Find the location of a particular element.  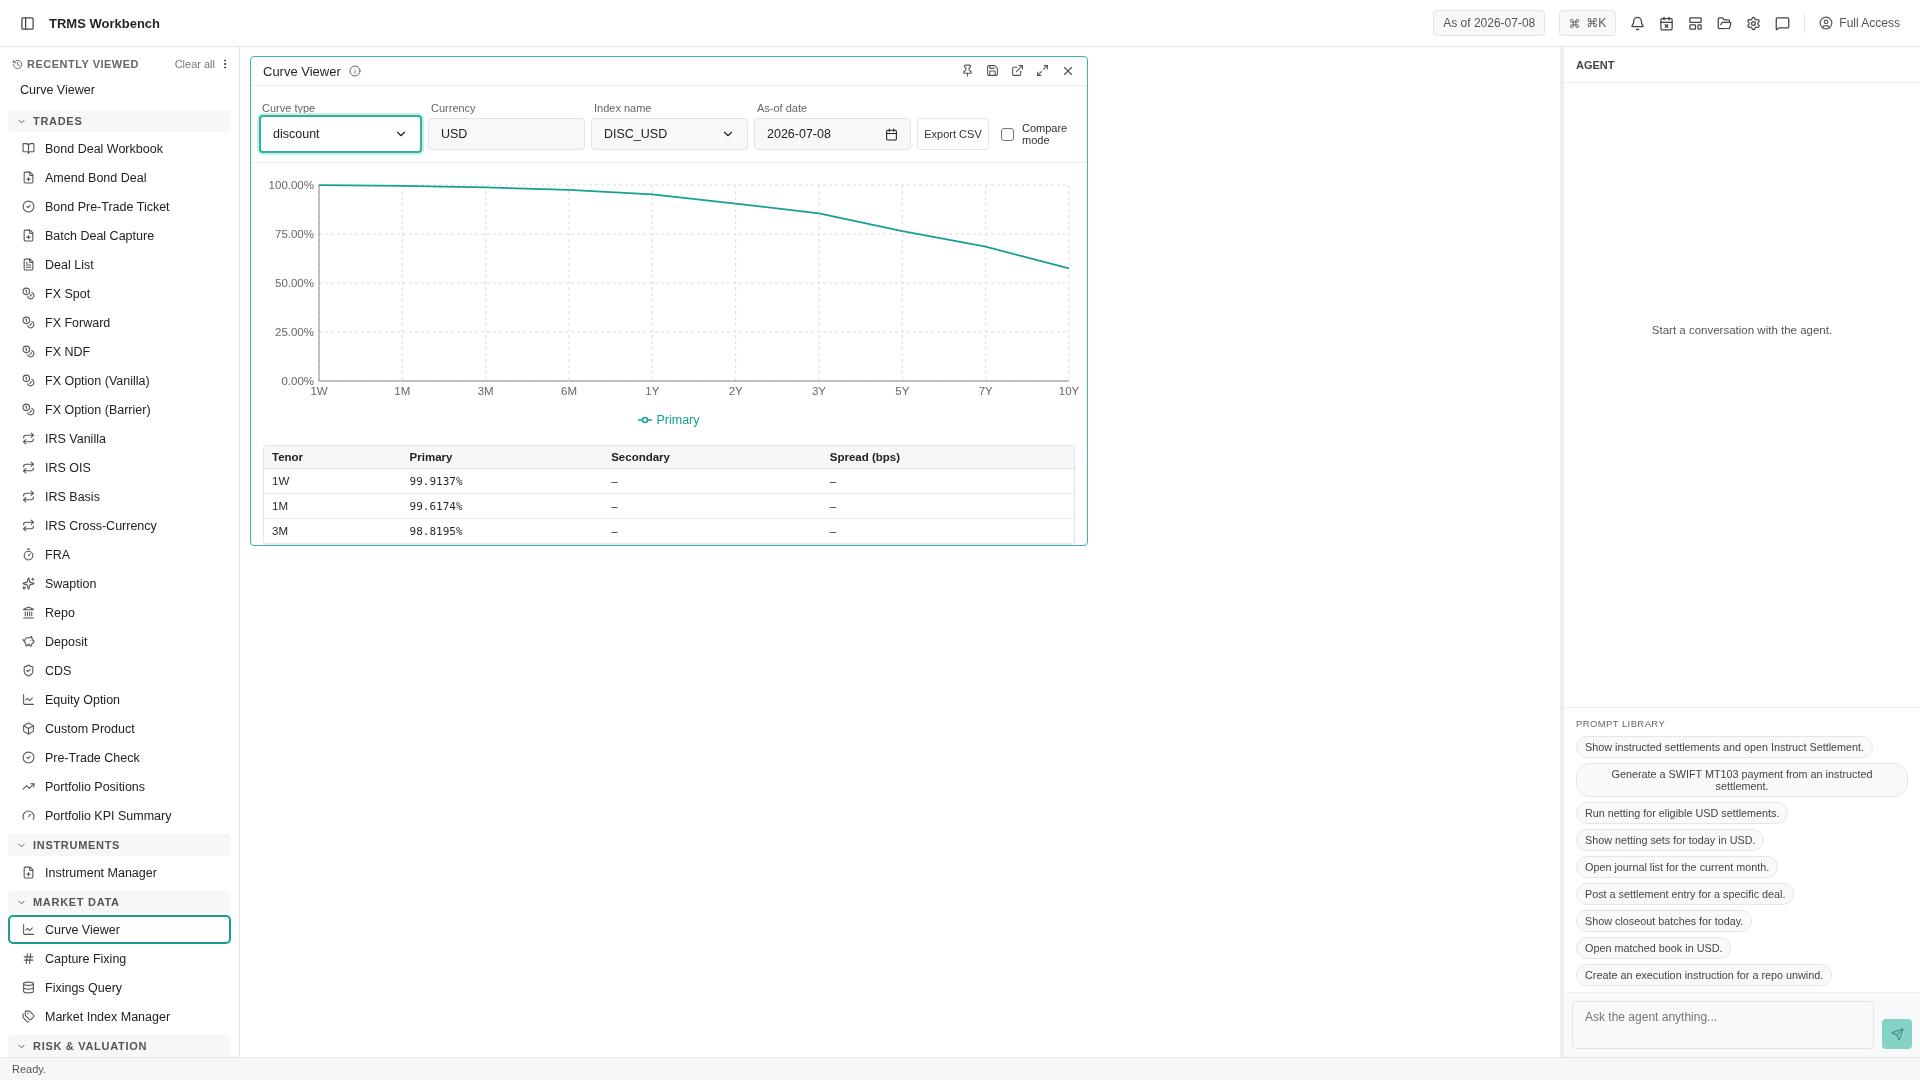

nav-item: FX Spot is located at coordinates (119, 293).